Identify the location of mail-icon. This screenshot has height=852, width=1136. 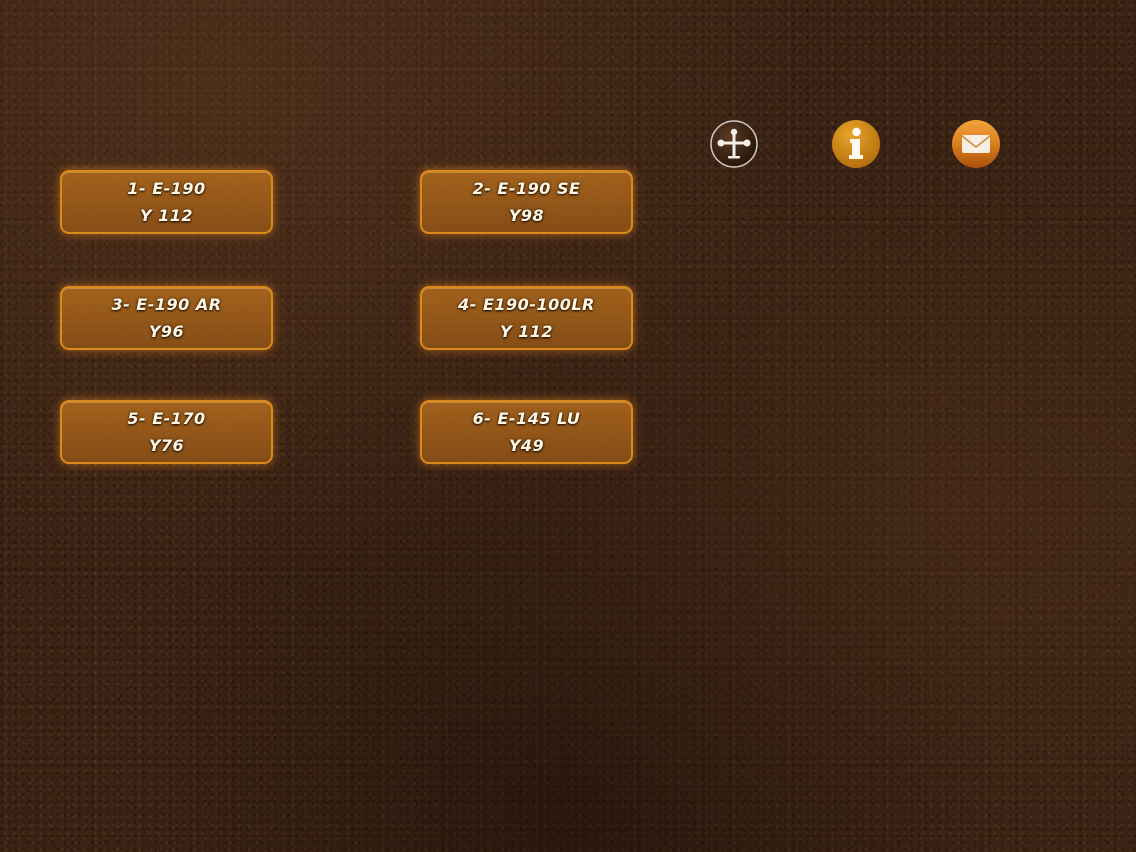
(976, 144).